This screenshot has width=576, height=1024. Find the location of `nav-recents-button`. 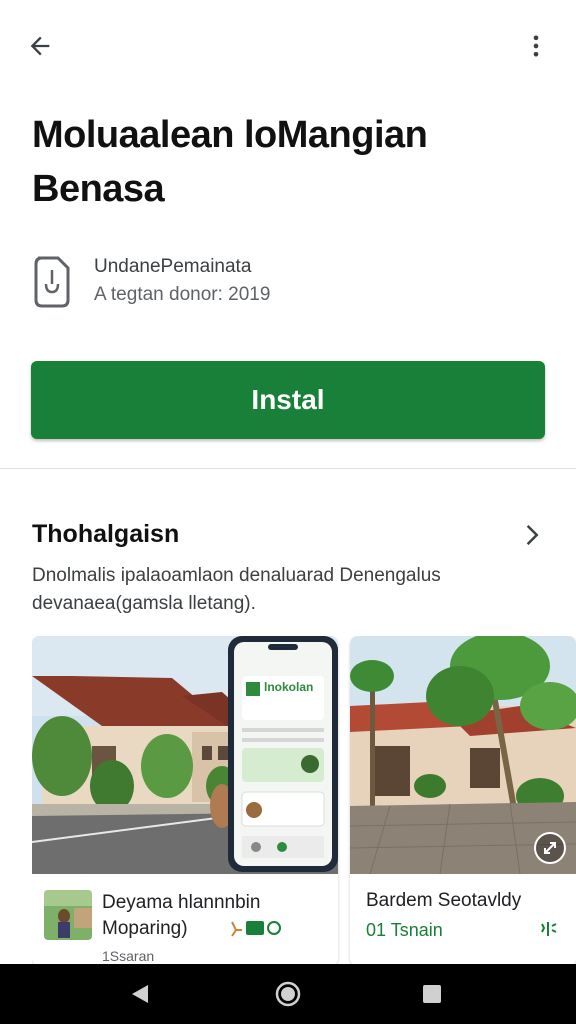

nav-recents-button is located at coordinates (432, 994).